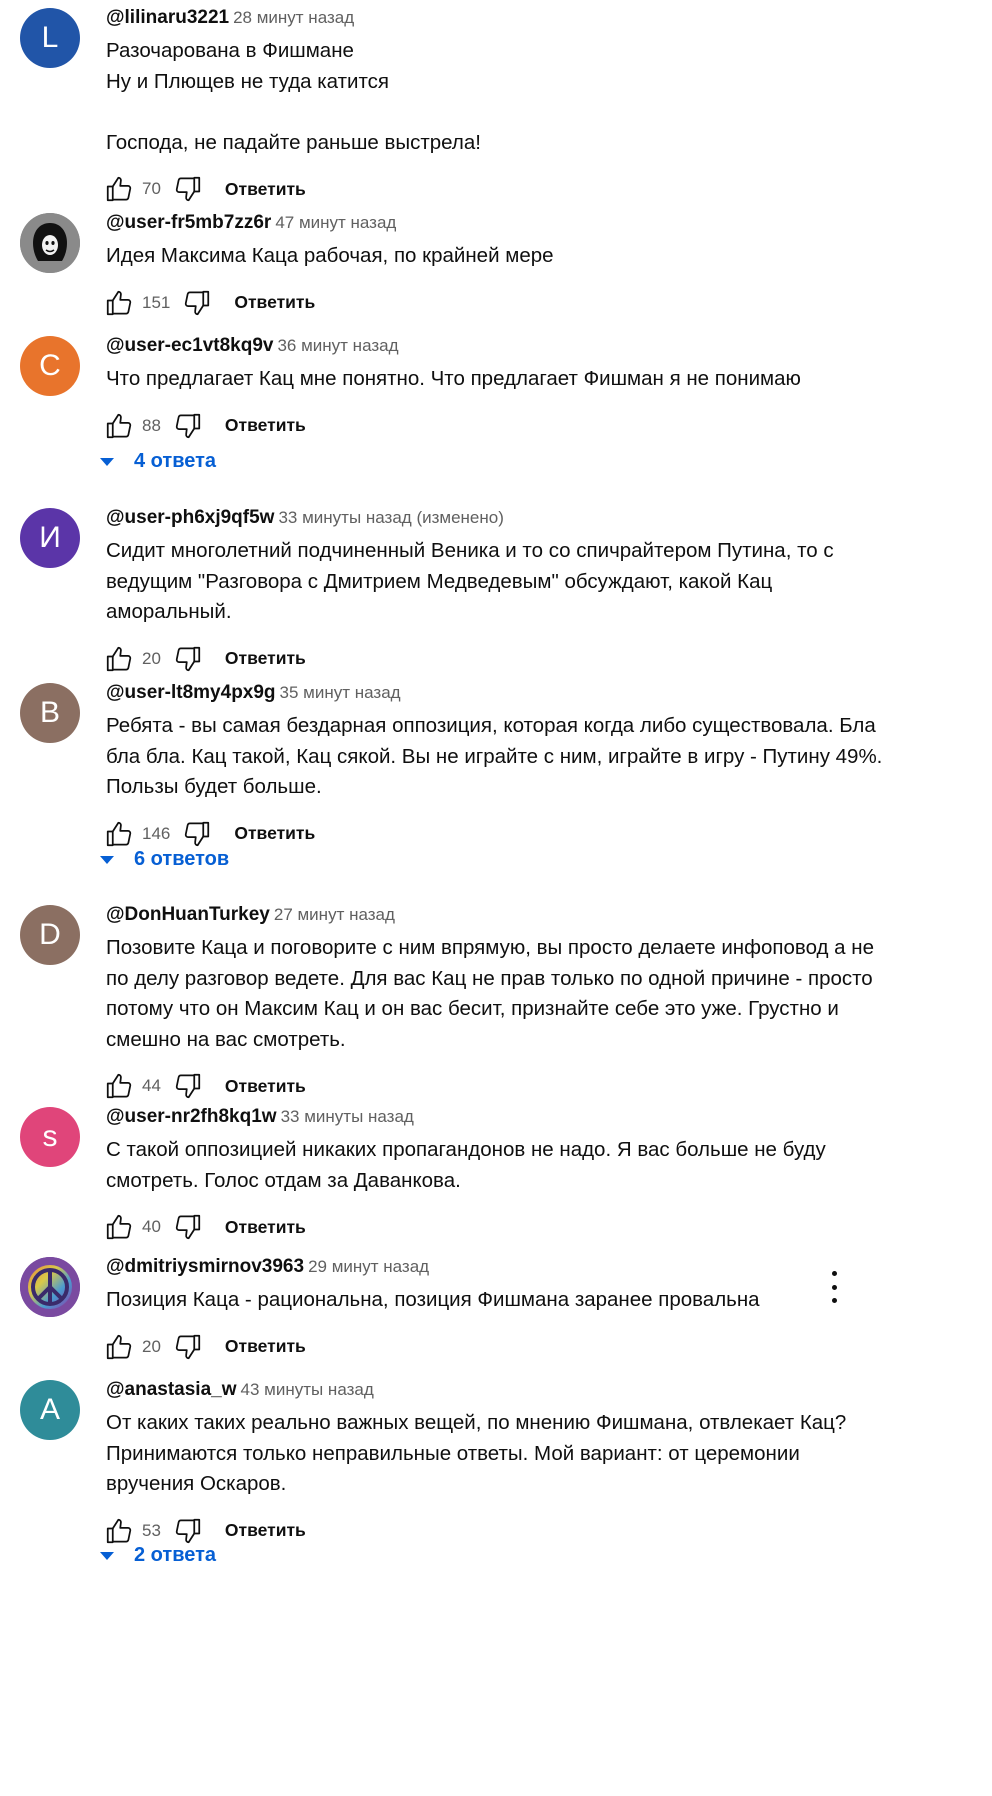 This screenshot has height=1796, width=992. I want to click on avatar-letter: A, so click(49, 1409).